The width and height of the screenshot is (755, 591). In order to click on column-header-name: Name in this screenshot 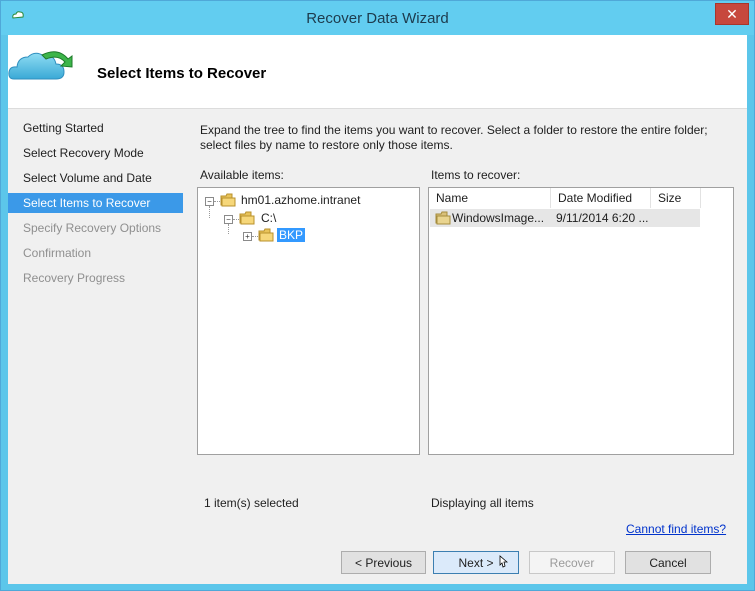, I will do `click(490, 198)`.